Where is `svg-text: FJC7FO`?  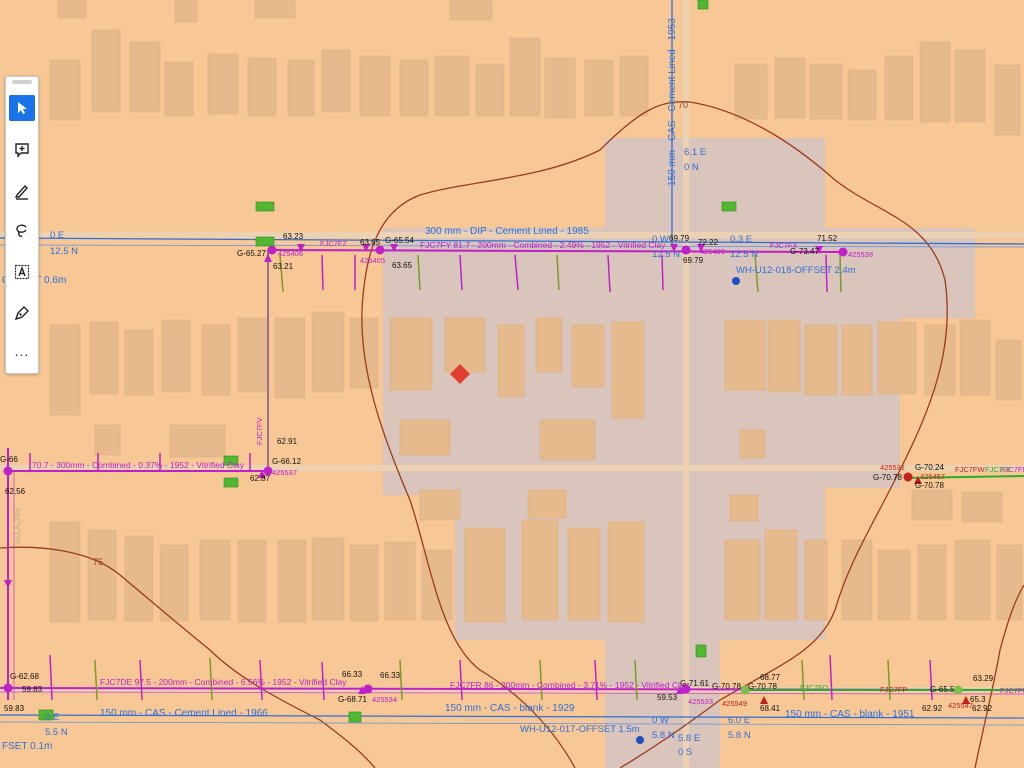
svg-text: FJC7FO is located at coordinates (814, 687).